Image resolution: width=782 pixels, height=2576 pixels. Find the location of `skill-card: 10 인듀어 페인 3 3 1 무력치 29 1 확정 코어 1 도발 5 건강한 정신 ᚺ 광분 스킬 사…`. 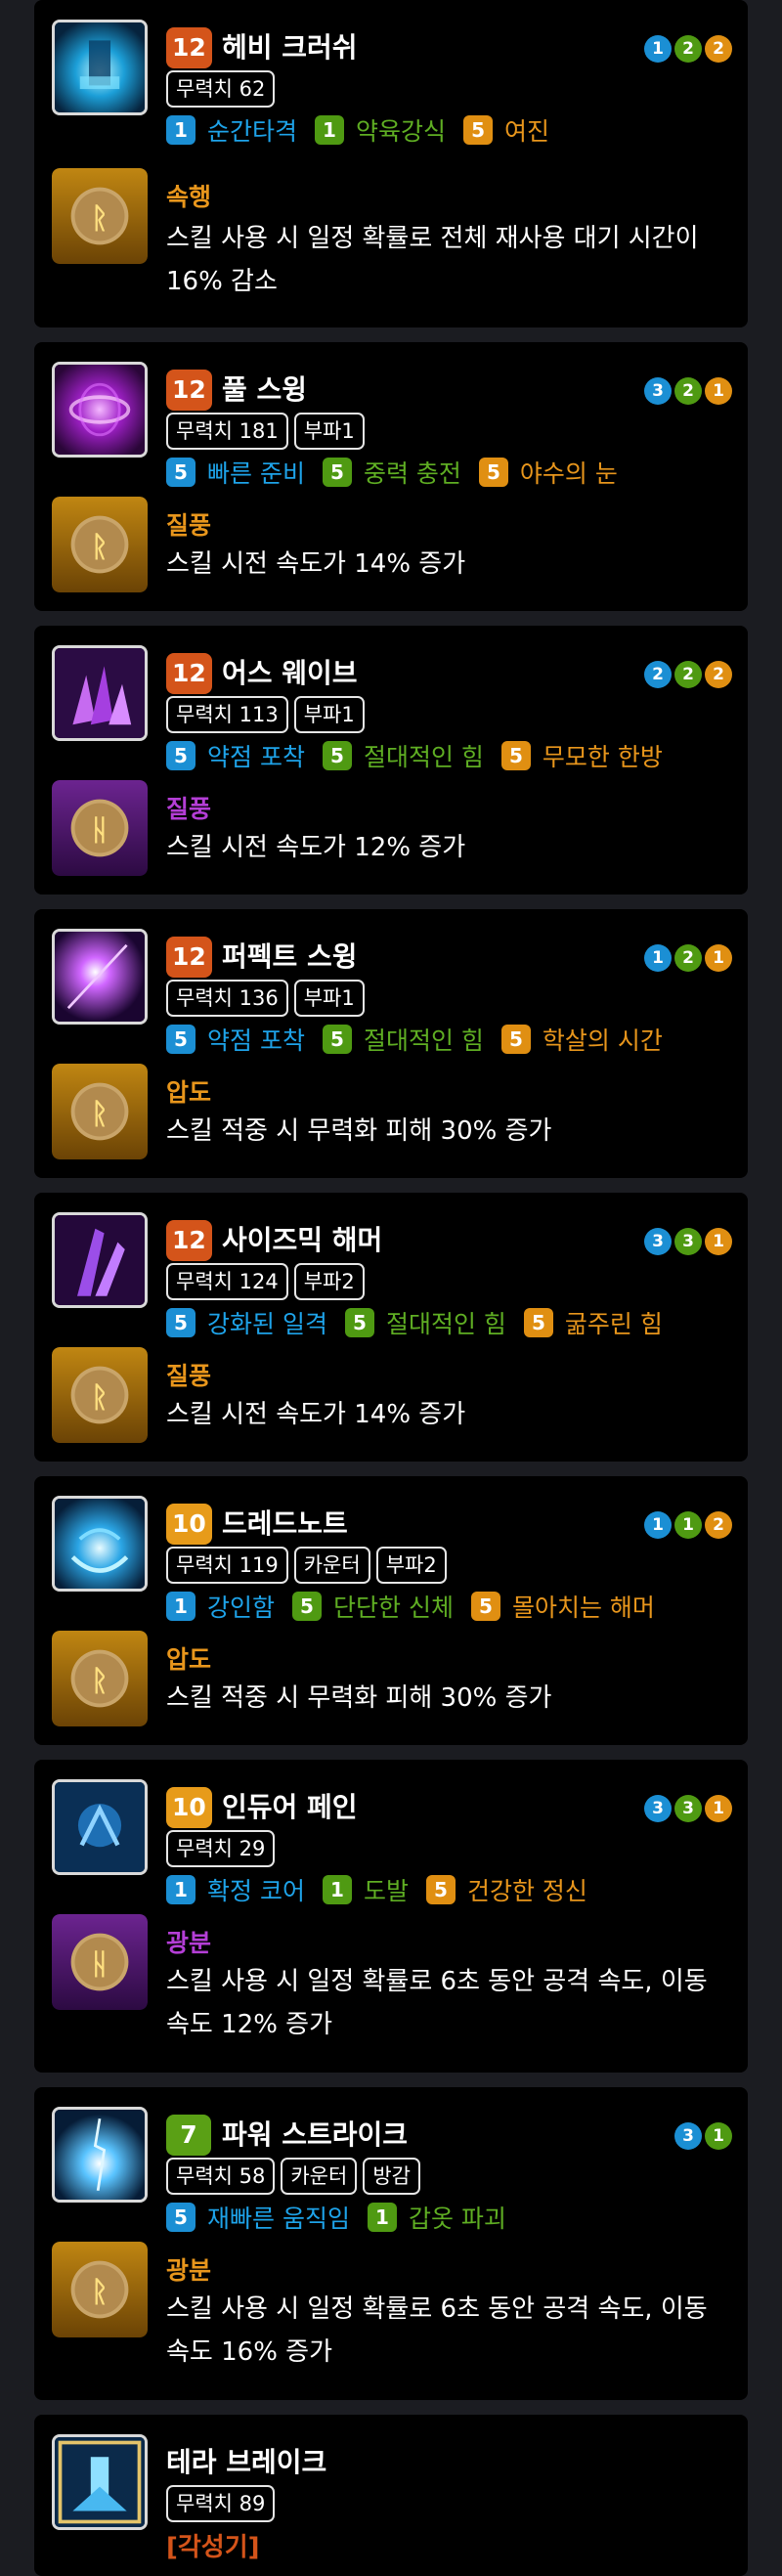

skill-card: 10 인듀어 페인 3 3 1 무력치 29 1 확정 코어 1 도발 5 건강한 정신 ᚺ 광분 스킬 사… is located at coordinates (391, 1916).